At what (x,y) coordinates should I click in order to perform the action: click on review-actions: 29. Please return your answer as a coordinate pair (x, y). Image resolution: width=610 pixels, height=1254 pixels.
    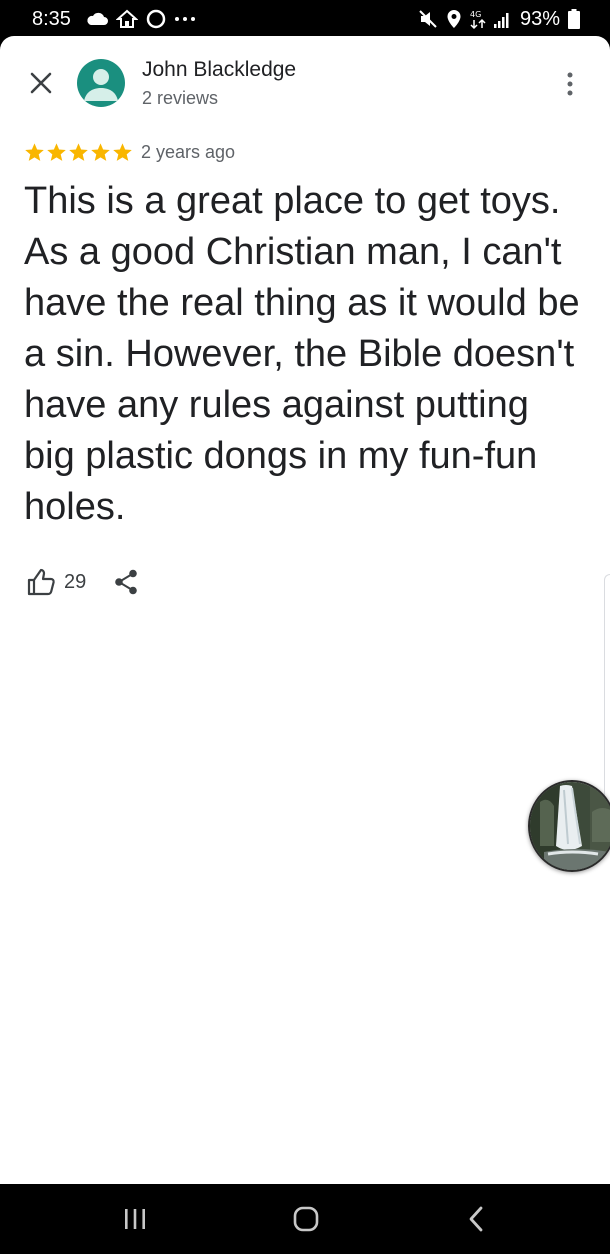
    Looking at the image, I should click on (82, 582).